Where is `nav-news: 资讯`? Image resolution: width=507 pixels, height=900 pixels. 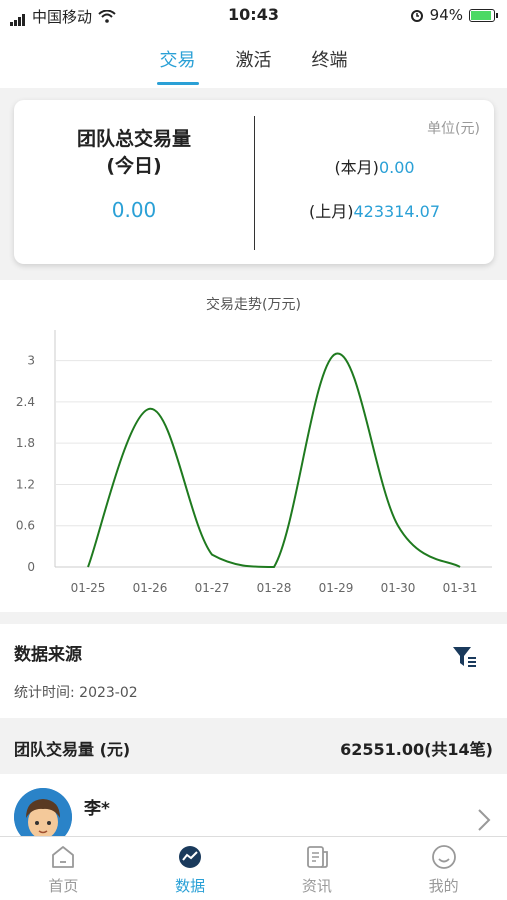 nav-news: 资讯 is located at coordinates (317, 868).